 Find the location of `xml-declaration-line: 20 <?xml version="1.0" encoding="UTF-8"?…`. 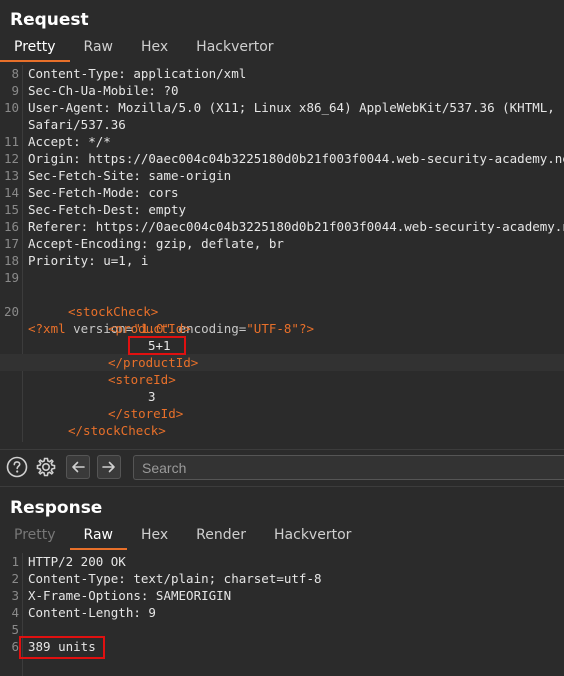

xml-declaration-line: 20 <?xml version="1.0" encoding="UTF-8"?… is located at coordinates (159, 320).